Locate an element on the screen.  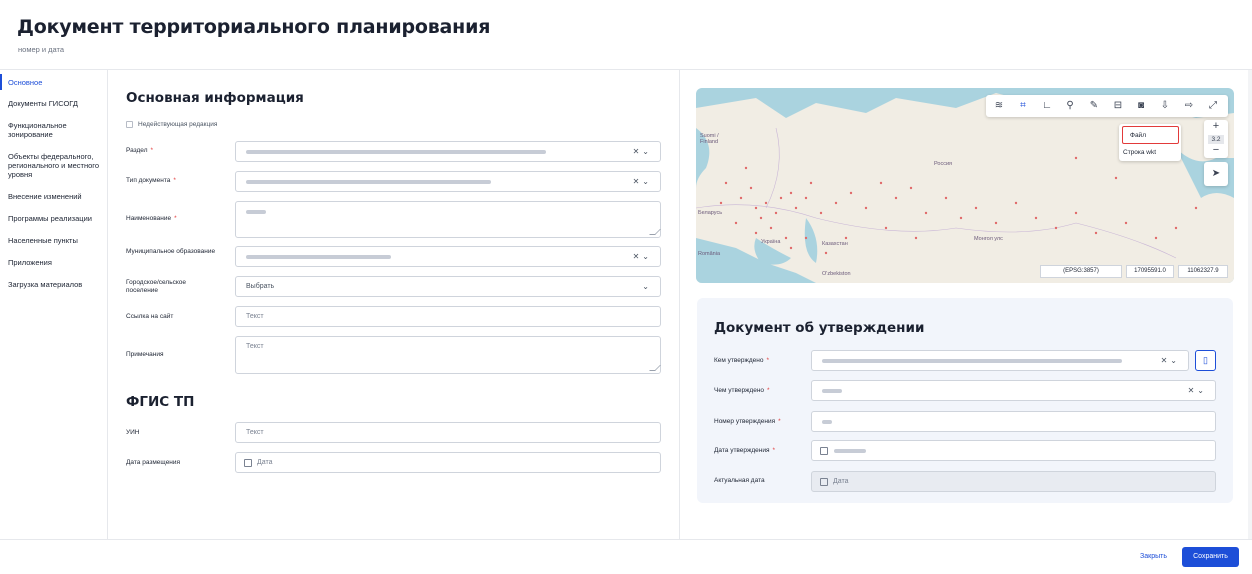
measure-icon: ∟ is located at coordinates (1047, 106).